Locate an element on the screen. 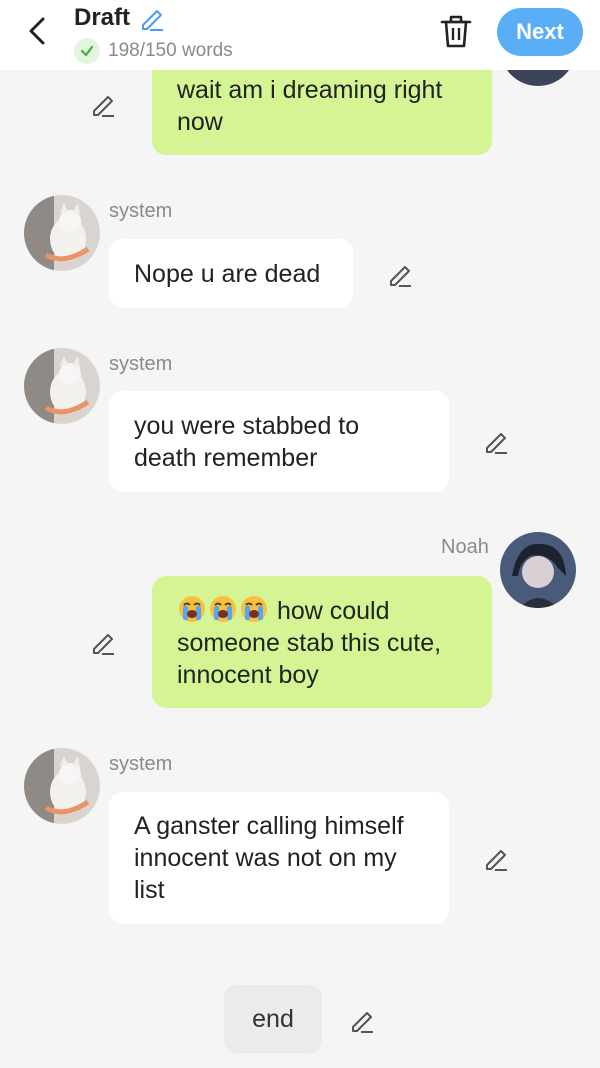 This screenshot has height=1068, width=600. top-bar: Draft 198/150 words Next is located at coordinates (300, 35).